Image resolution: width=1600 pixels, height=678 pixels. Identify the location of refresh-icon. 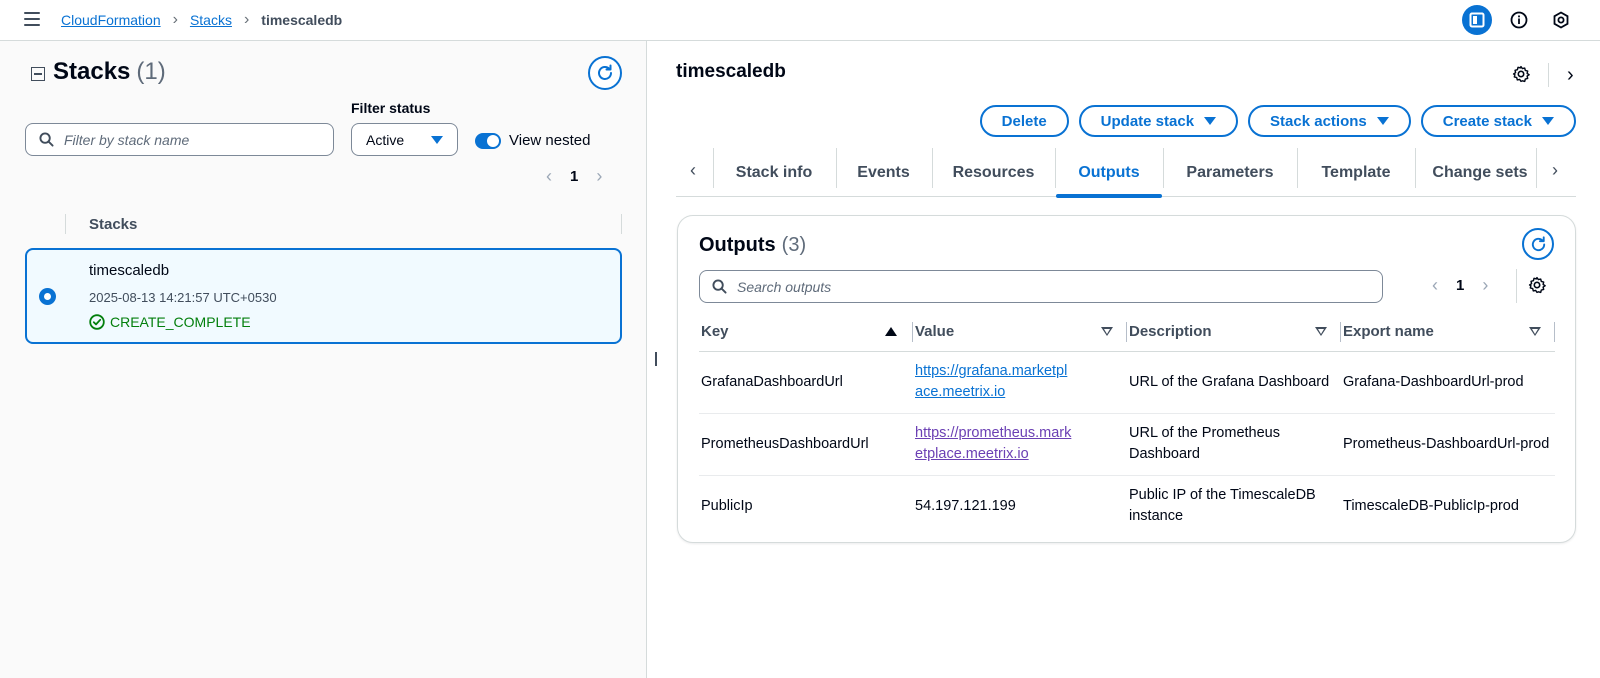
(605, 72).